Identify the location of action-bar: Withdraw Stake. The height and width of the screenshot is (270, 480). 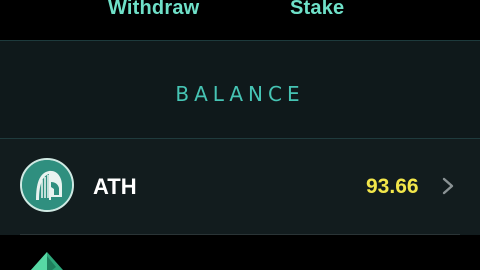
(240, 10).